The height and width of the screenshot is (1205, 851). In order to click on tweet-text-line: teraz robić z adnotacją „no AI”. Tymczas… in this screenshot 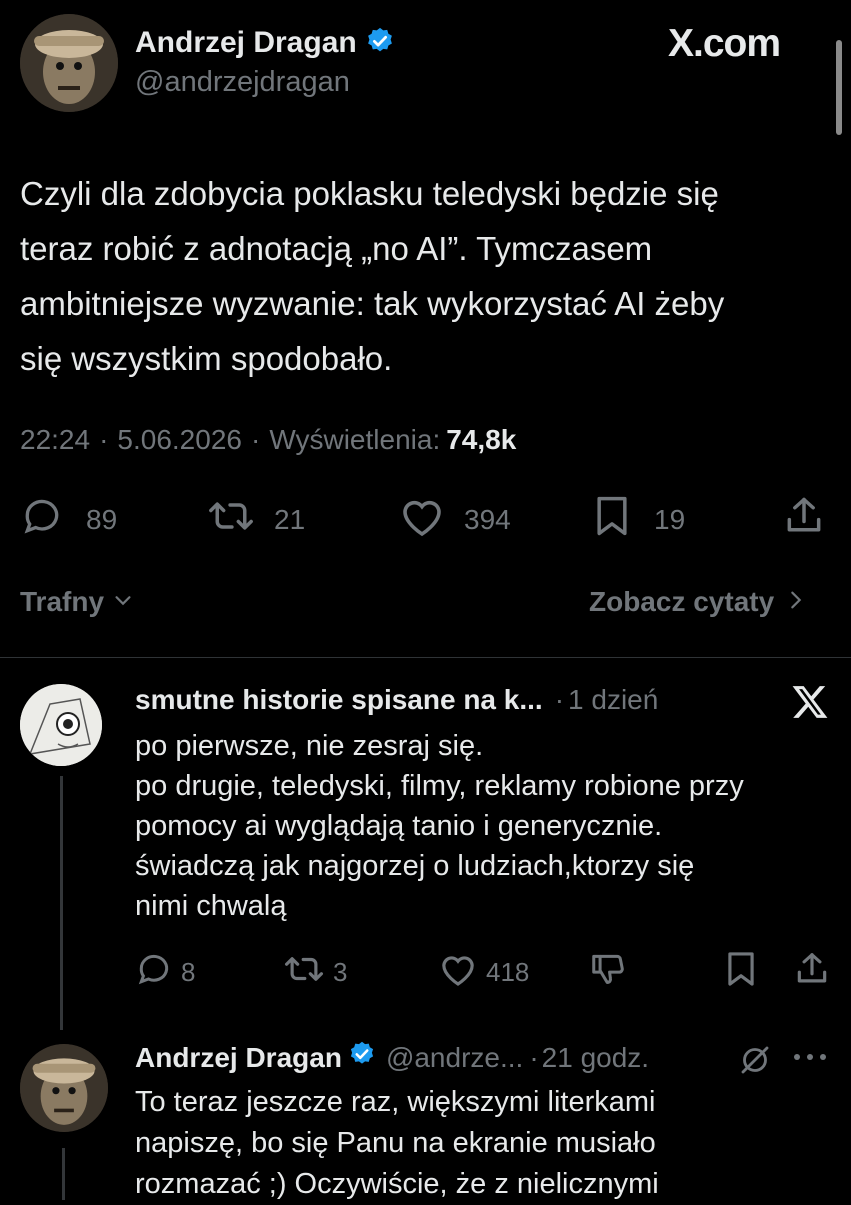, I will do `click(336, 248)`.